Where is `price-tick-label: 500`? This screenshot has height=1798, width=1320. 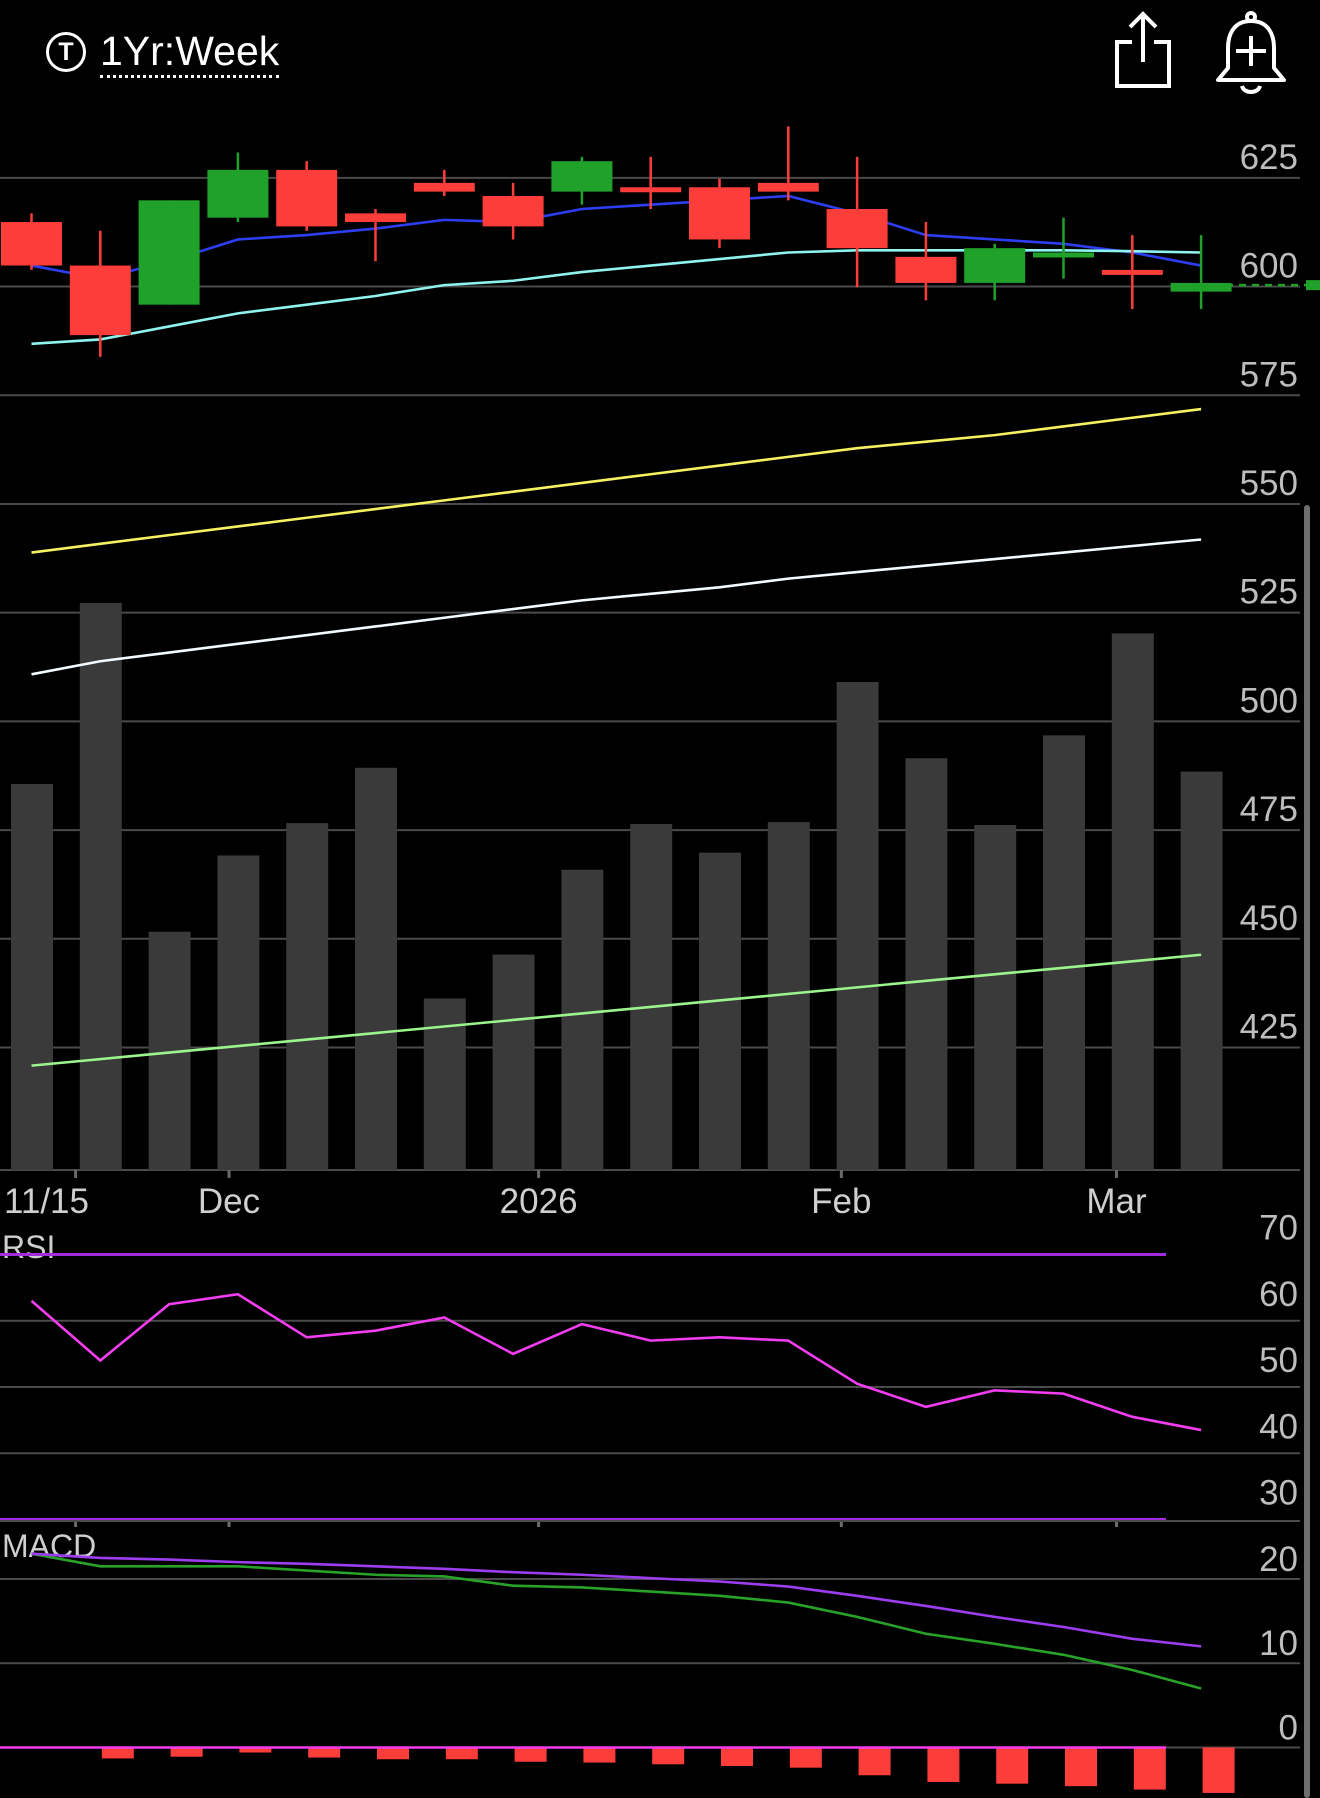 price-tick-label: 500 is located at coordinates (1269, 700).